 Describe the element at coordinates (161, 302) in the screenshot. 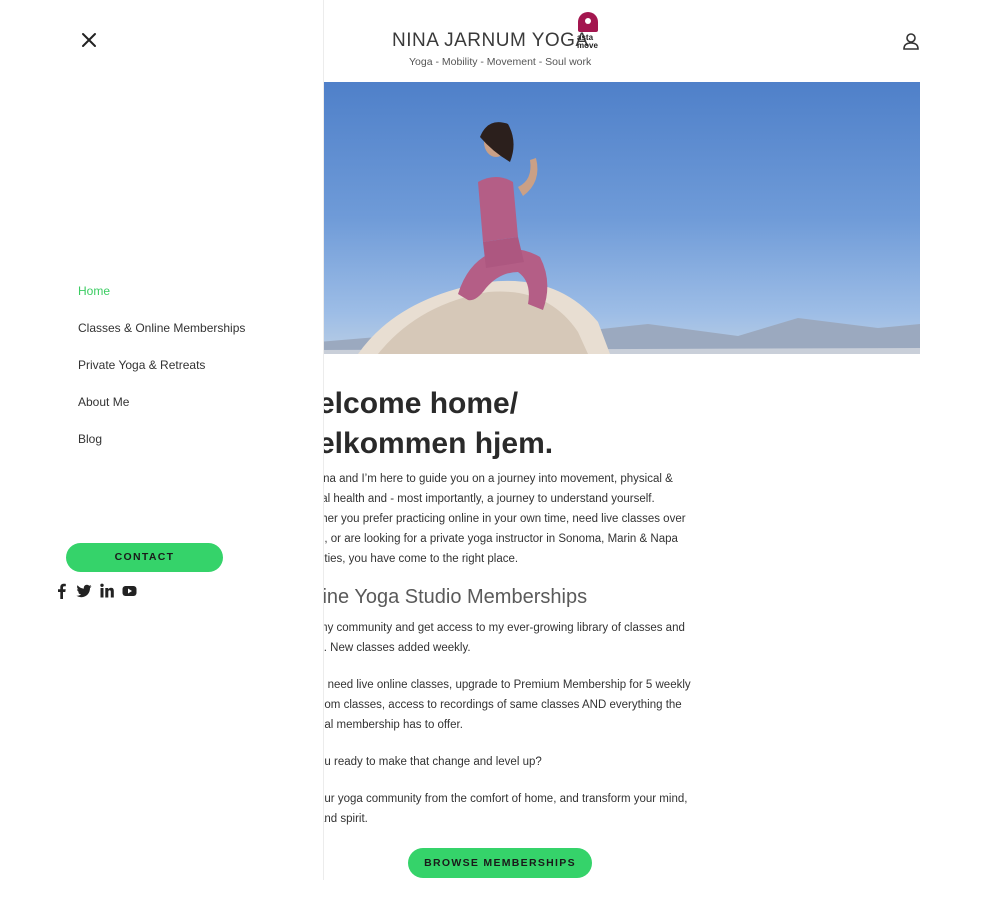

I see `menu-item-home: Home` at that location.